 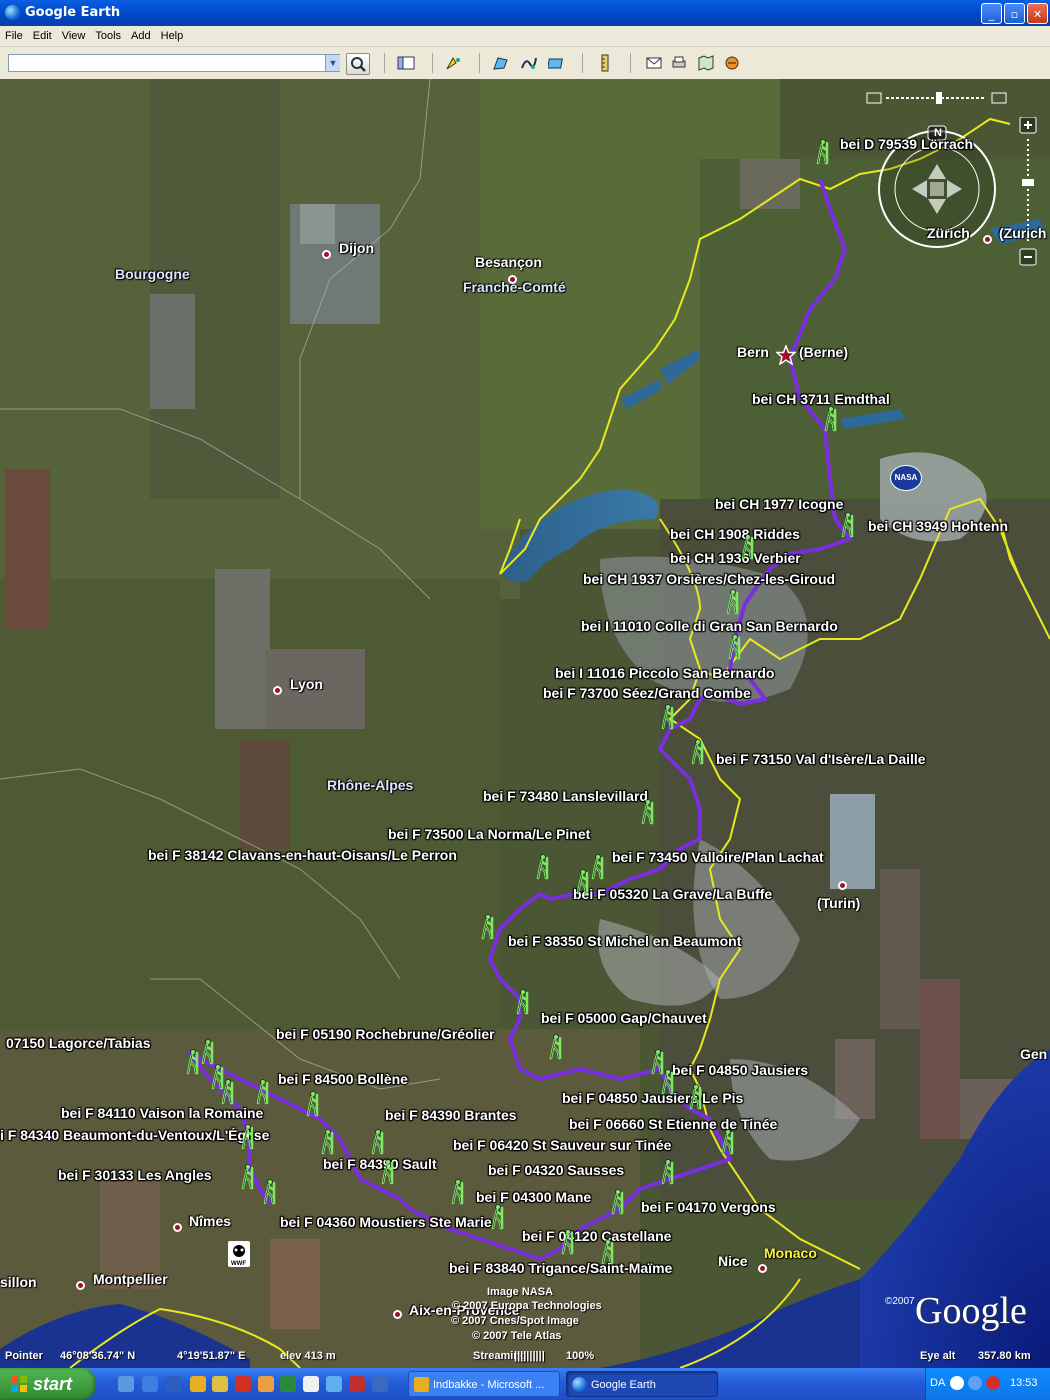 What do you see at coordinates (1028, 191) in the screenshot?
I see `zoom-slider` at bounding box center [1028, 191].